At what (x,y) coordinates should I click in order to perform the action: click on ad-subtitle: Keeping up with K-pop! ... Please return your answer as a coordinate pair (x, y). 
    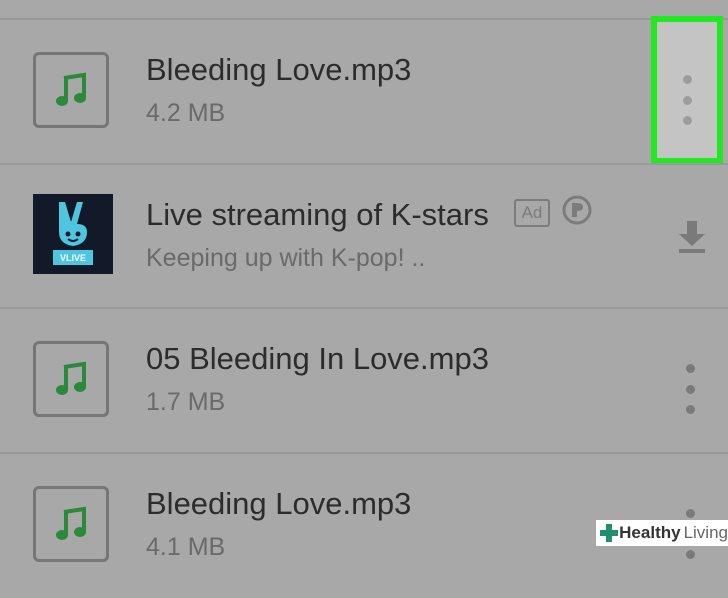
    Looking at the image, I should click on (286, 258).